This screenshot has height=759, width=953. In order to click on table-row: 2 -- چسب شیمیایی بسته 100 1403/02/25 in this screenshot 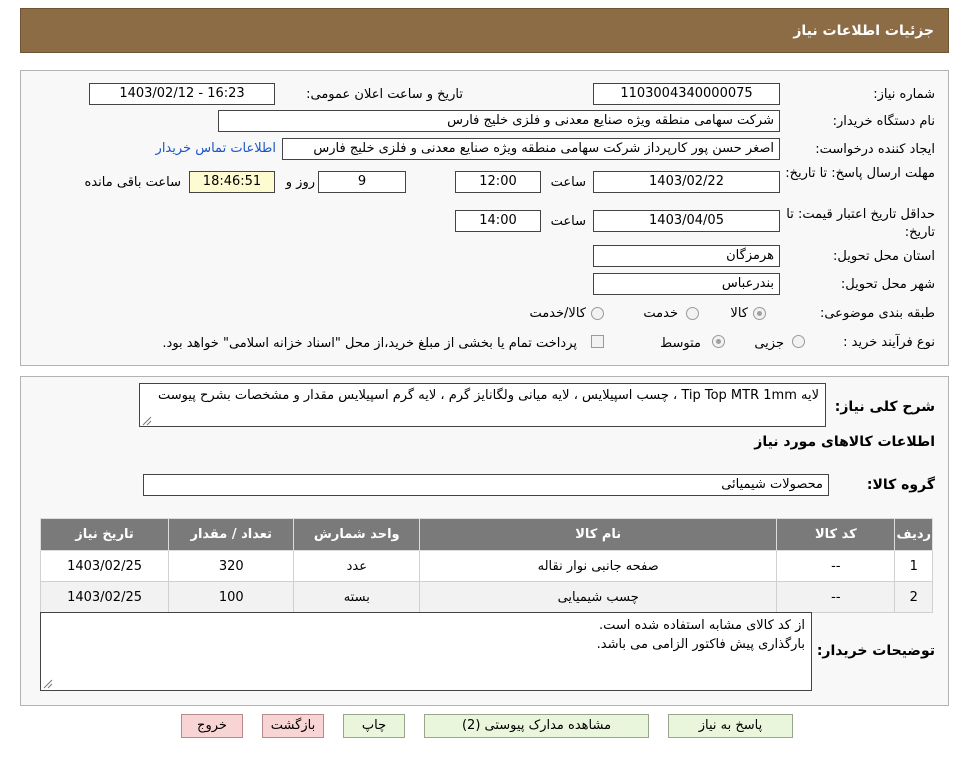, I will do `click(486, 597)`.